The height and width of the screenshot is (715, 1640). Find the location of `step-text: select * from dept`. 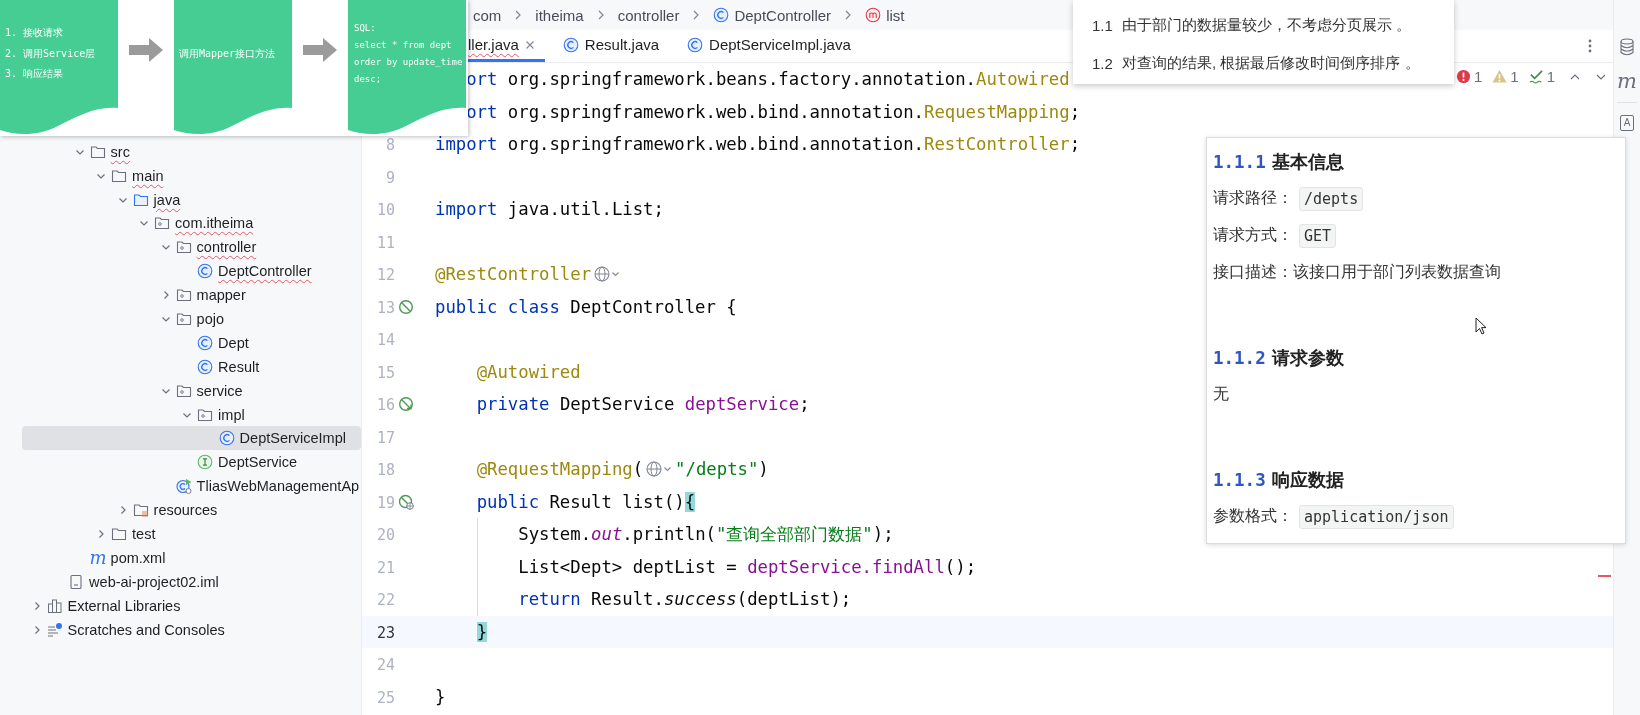

step-text: select * from dept is located at coordinates (403, 45).